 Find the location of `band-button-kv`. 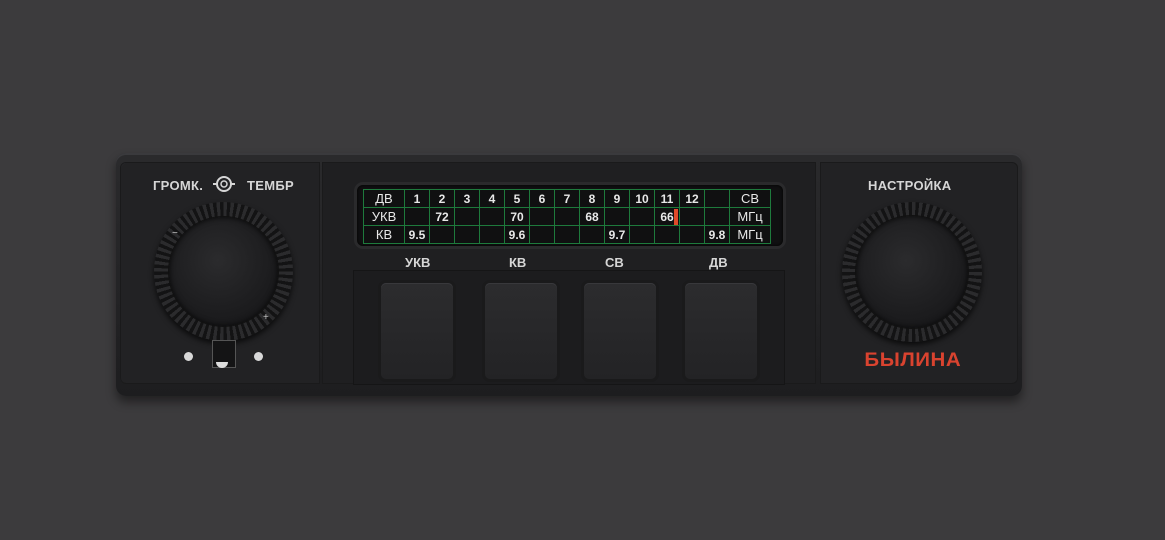

band-button-kv is located at coordinates (521, 331).